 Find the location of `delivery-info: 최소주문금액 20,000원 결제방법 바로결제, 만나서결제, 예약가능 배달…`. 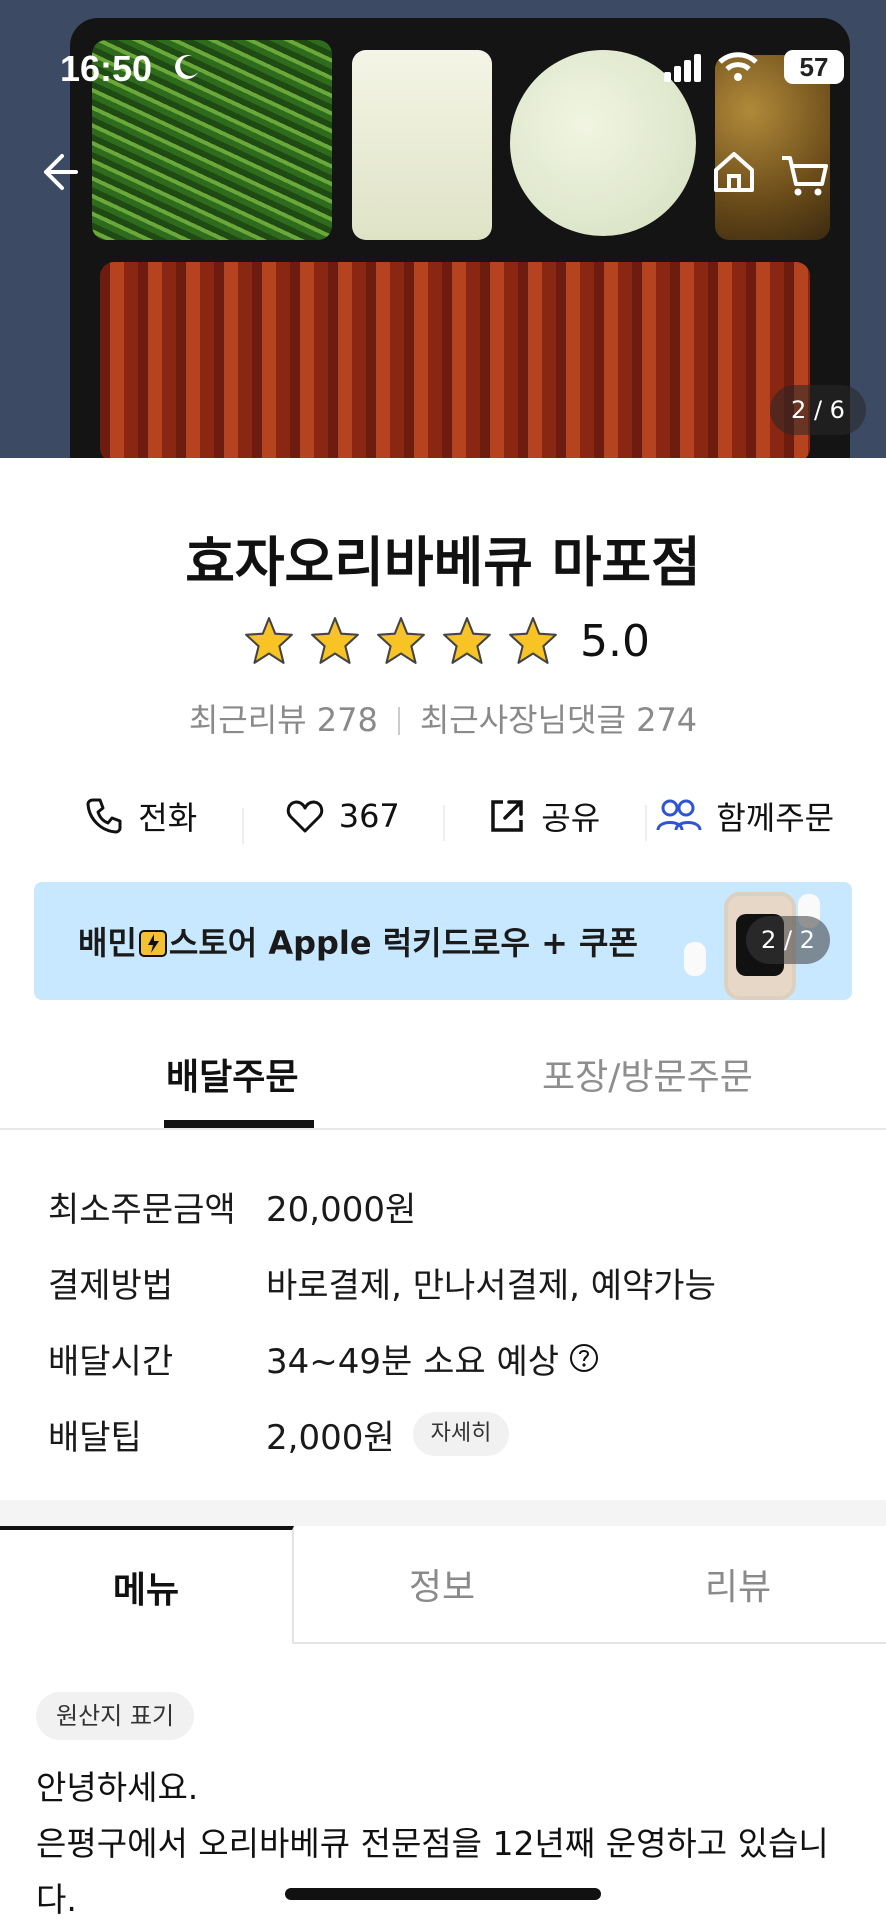

delivery-info: 최소주문금액 20,000원 결제방법 바로결제, 만나서결제, 예약가능 배달… is located at coordinates (382, 1320).